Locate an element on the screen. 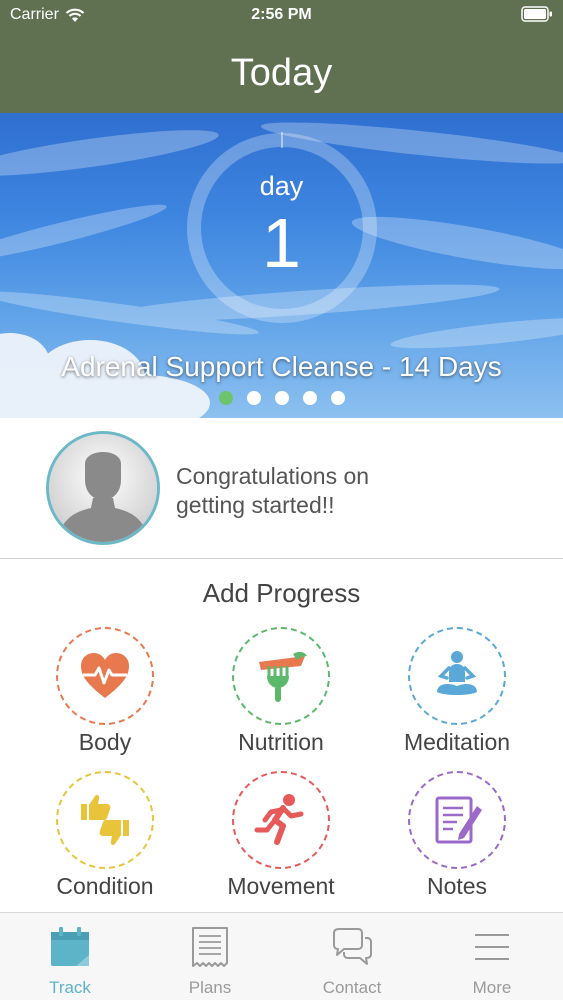 Image resolution: width=563 pixels, height=1000 pixels. progress-movement-button: Movement is located at coordinates (281, 841).